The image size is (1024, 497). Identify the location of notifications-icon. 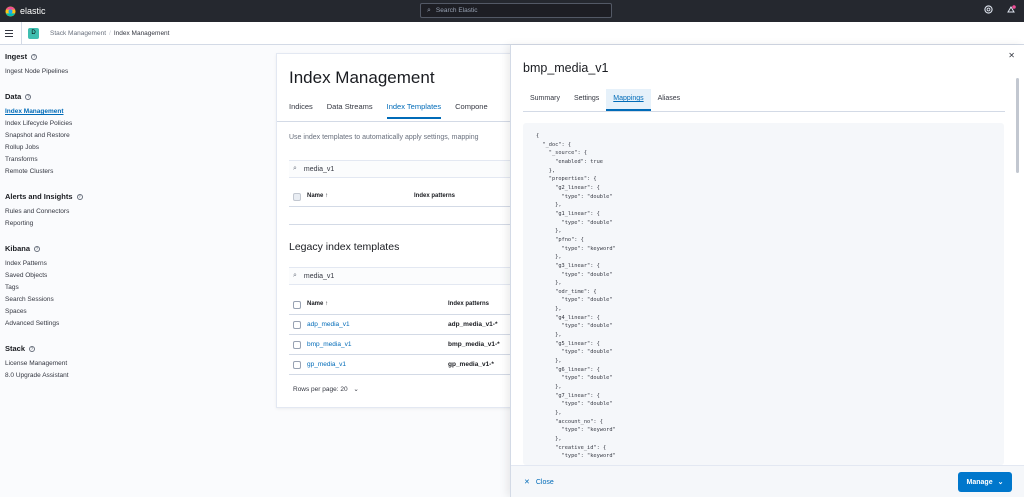
(1011, 11).